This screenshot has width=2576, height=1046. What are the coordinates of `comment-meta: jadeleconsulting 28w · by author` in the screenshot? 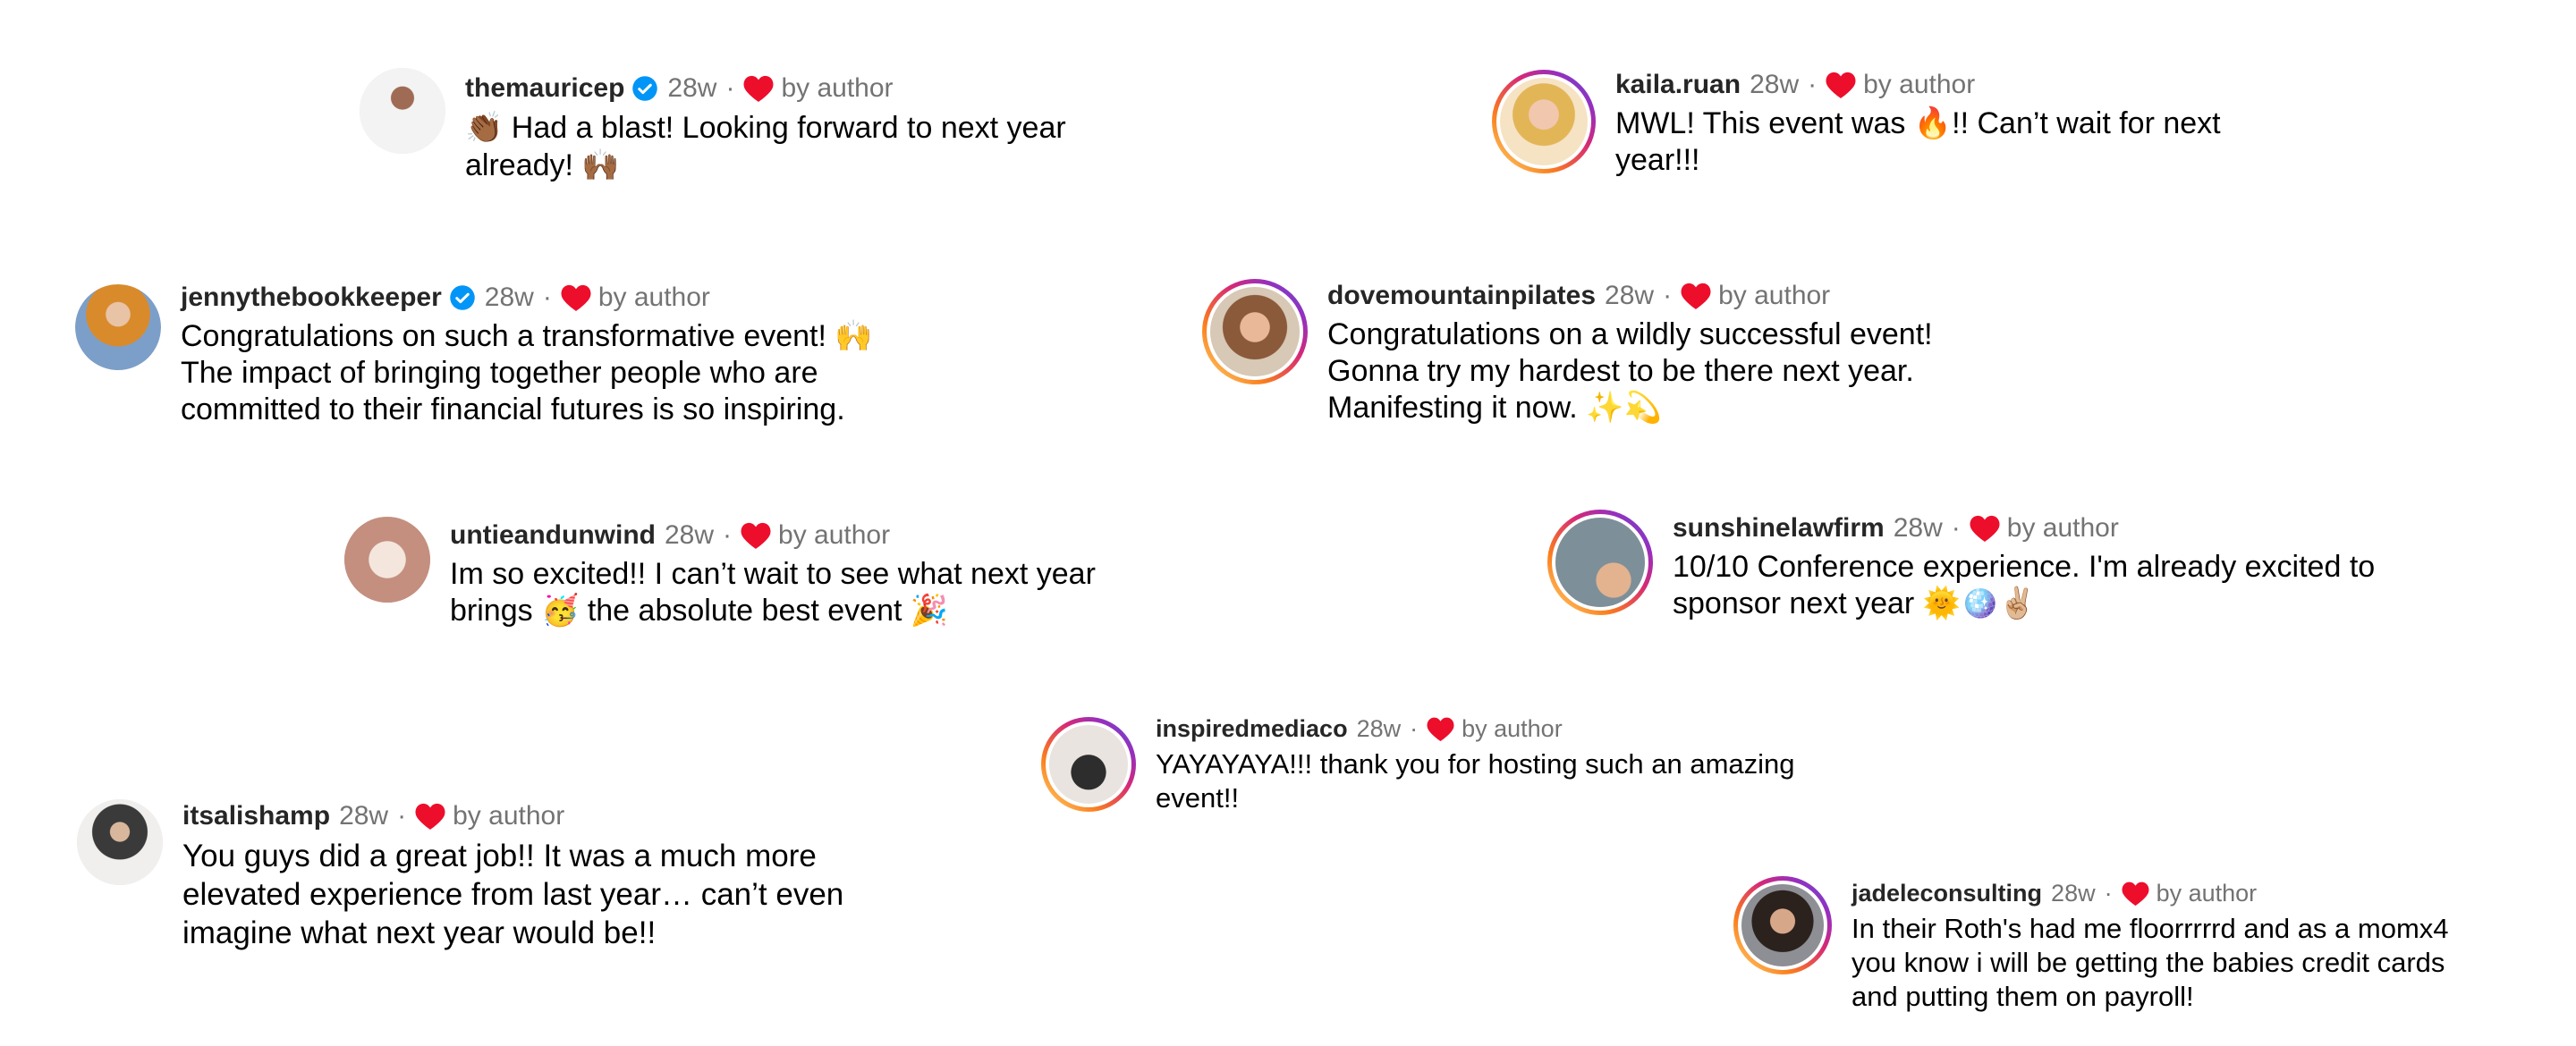 It's located at (2150, 893).